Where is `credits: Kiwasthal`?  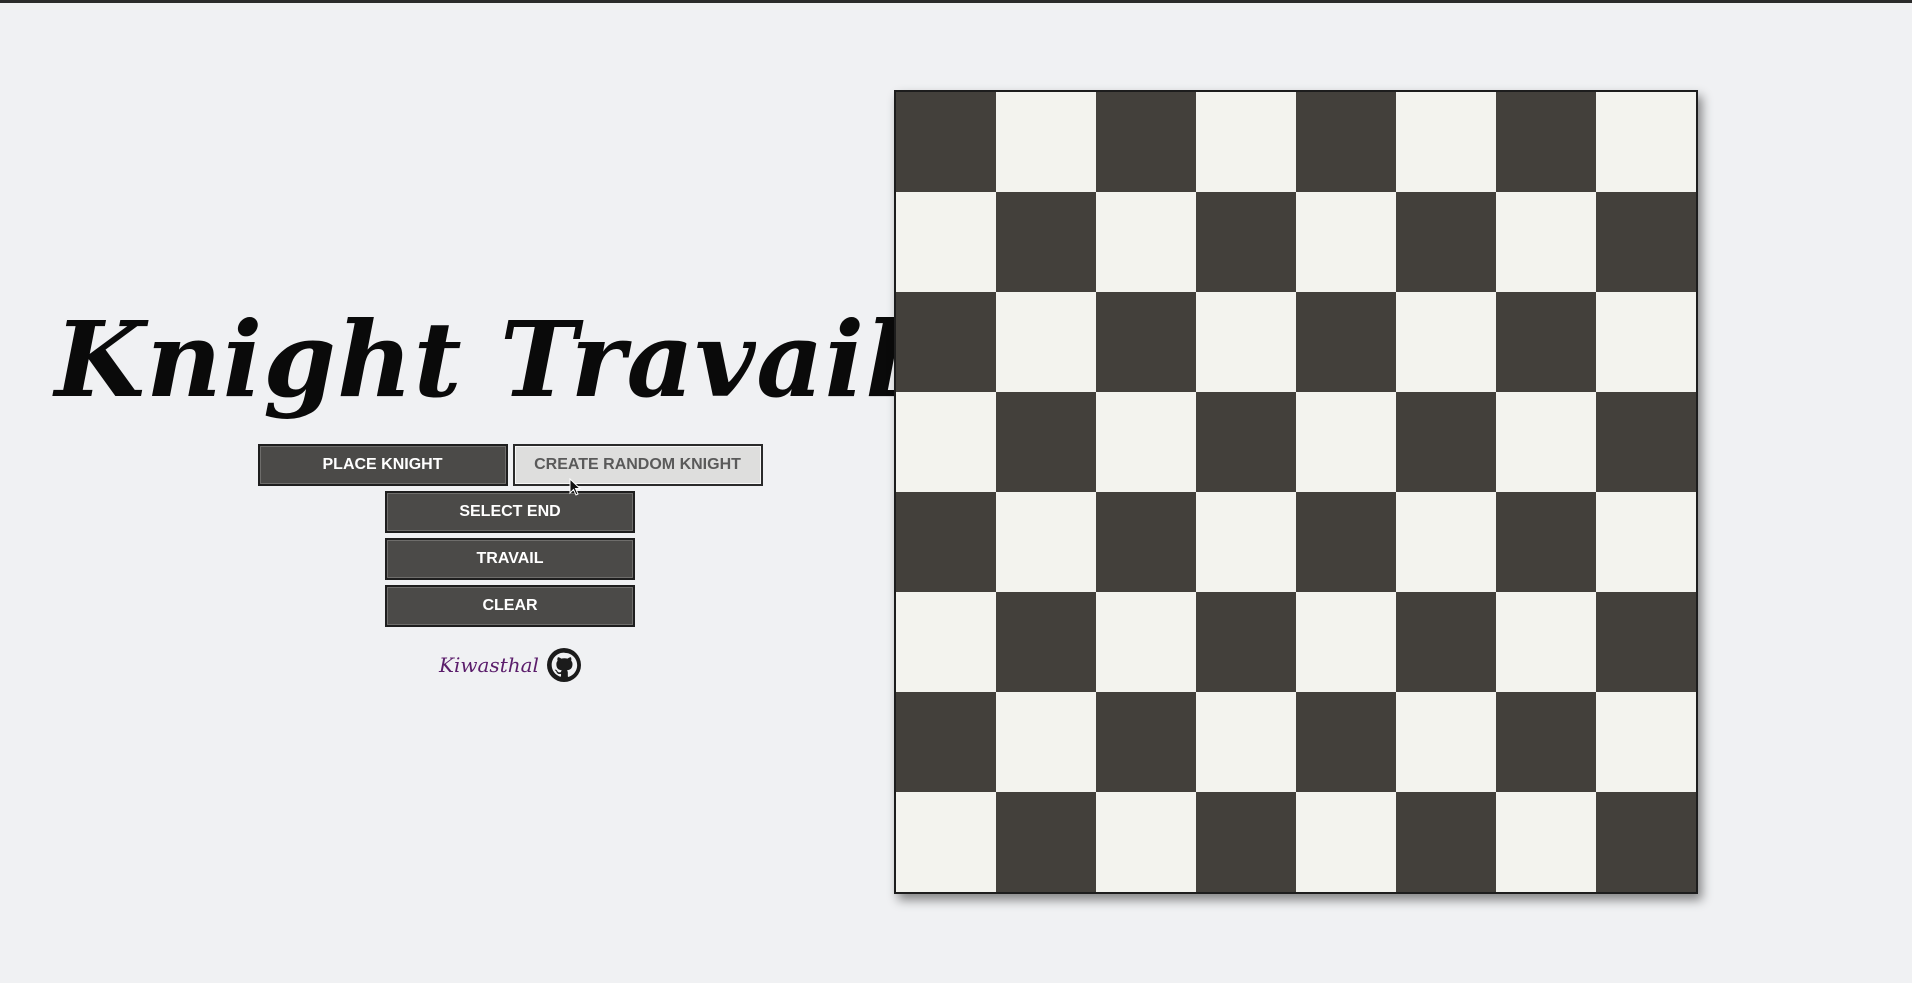
credits: Kiwasthal is located at coordinates (510, 665).